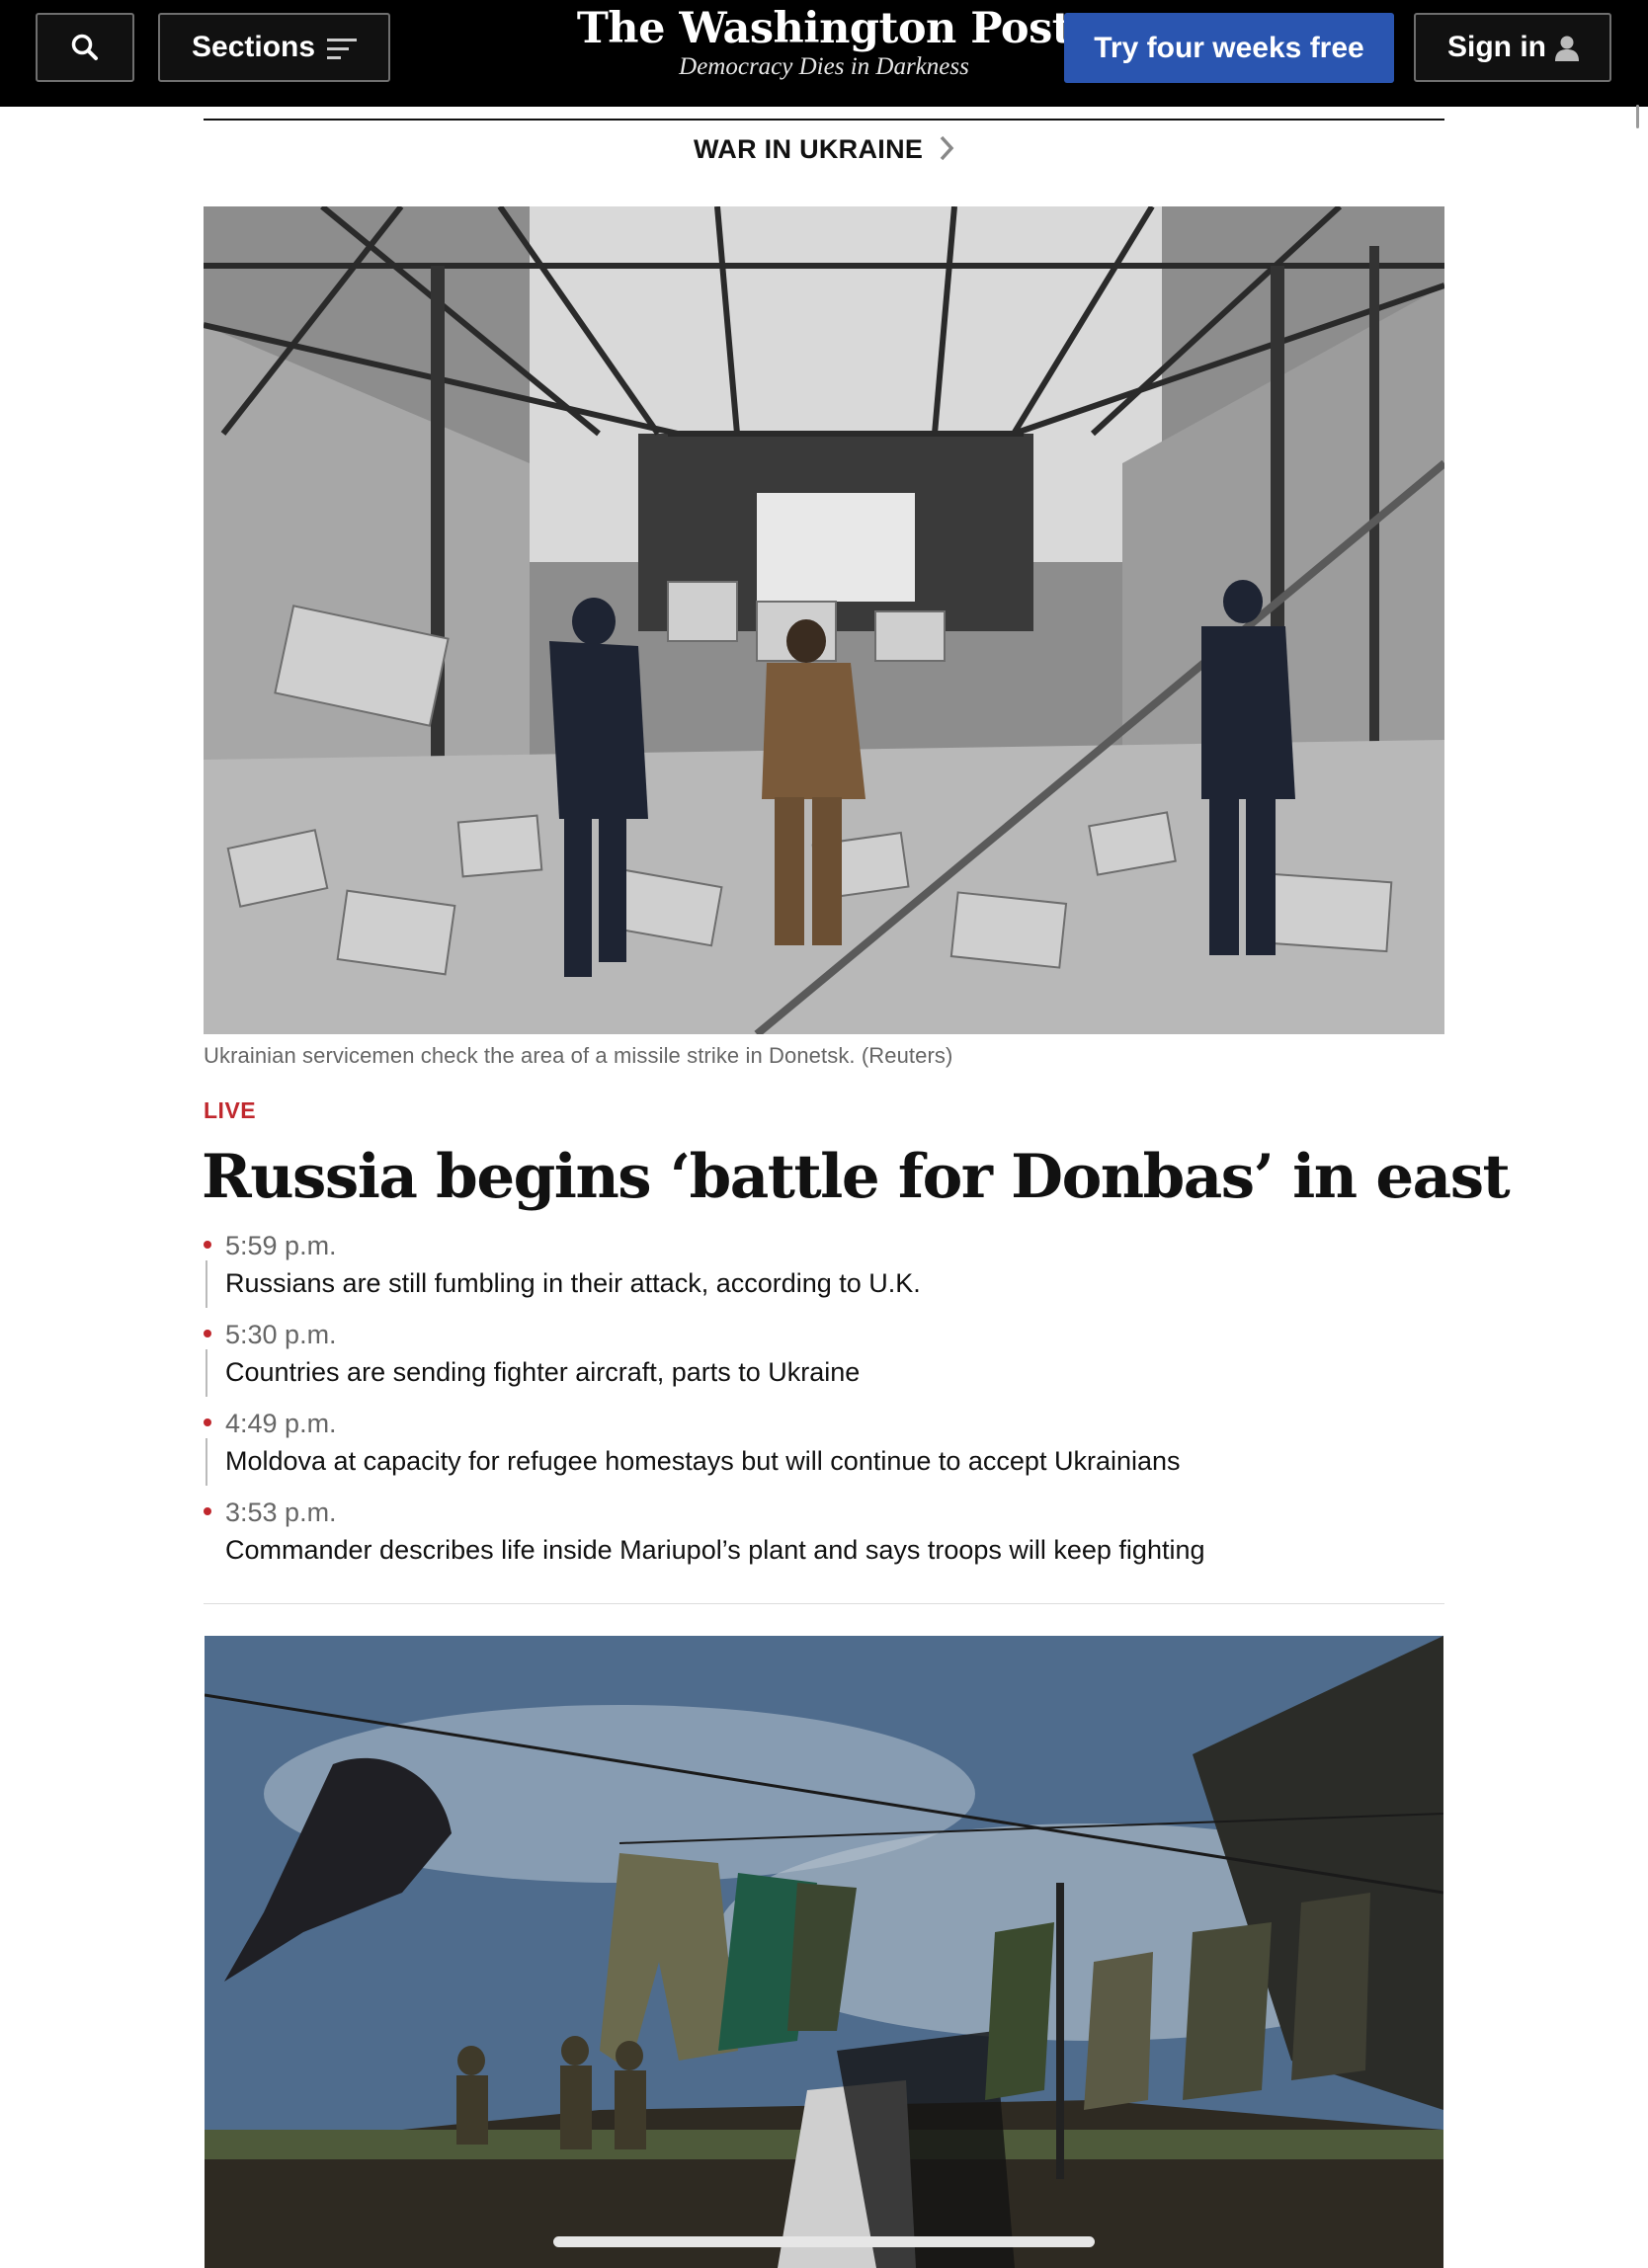 The height and width of the screenshot is (2268, 1648). Describe the element at coordinates (1637, 116) in the screenshot. I see `scrollbar-thumb` at that location.